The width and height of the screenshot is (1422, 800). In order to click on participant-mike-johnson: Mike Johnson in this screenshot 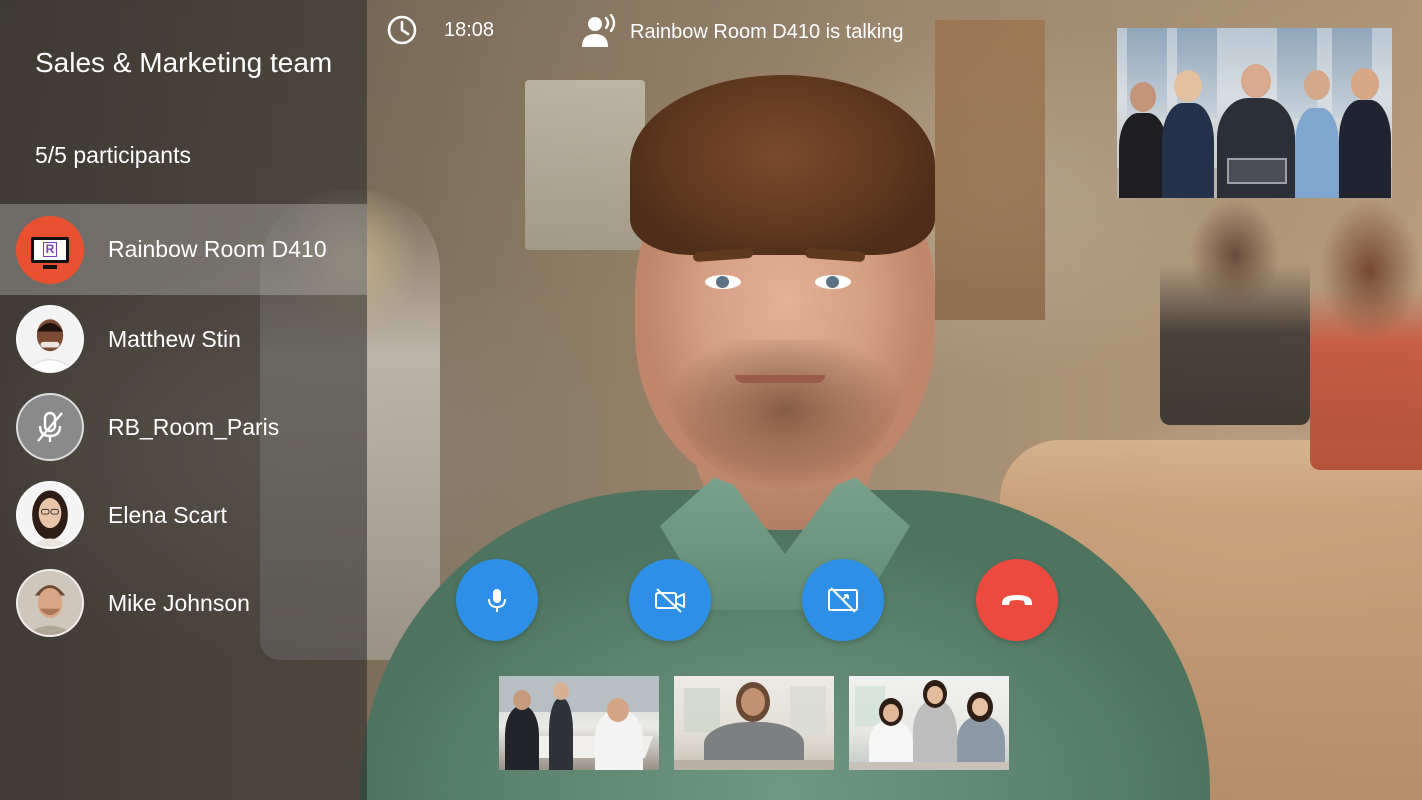, I will do `click(183, 603)`.